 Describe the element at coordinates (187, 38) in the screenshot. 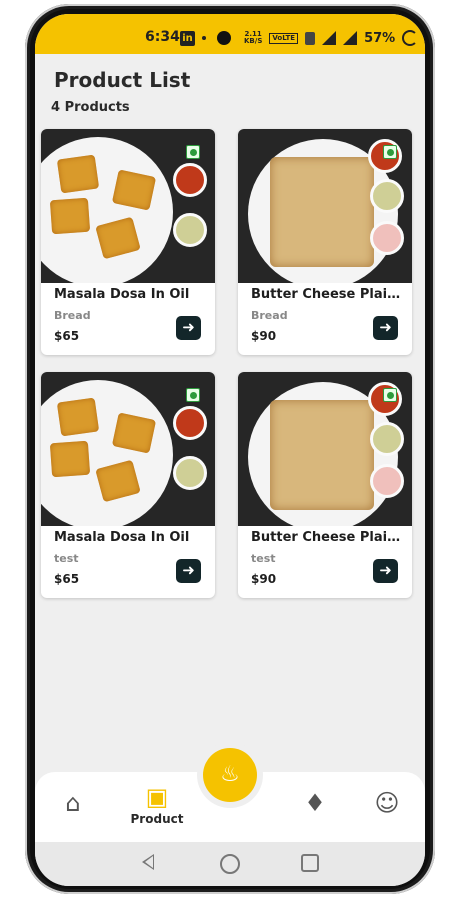

I see `linkedin-icon: in` at that location.